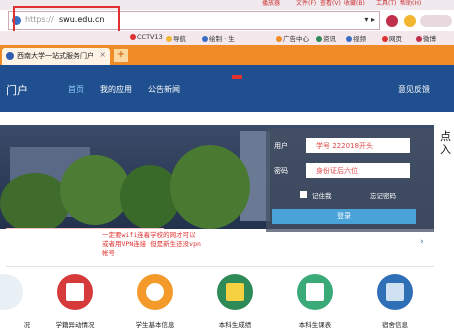  I want to click on dormitory-icon, so click(395, 292).